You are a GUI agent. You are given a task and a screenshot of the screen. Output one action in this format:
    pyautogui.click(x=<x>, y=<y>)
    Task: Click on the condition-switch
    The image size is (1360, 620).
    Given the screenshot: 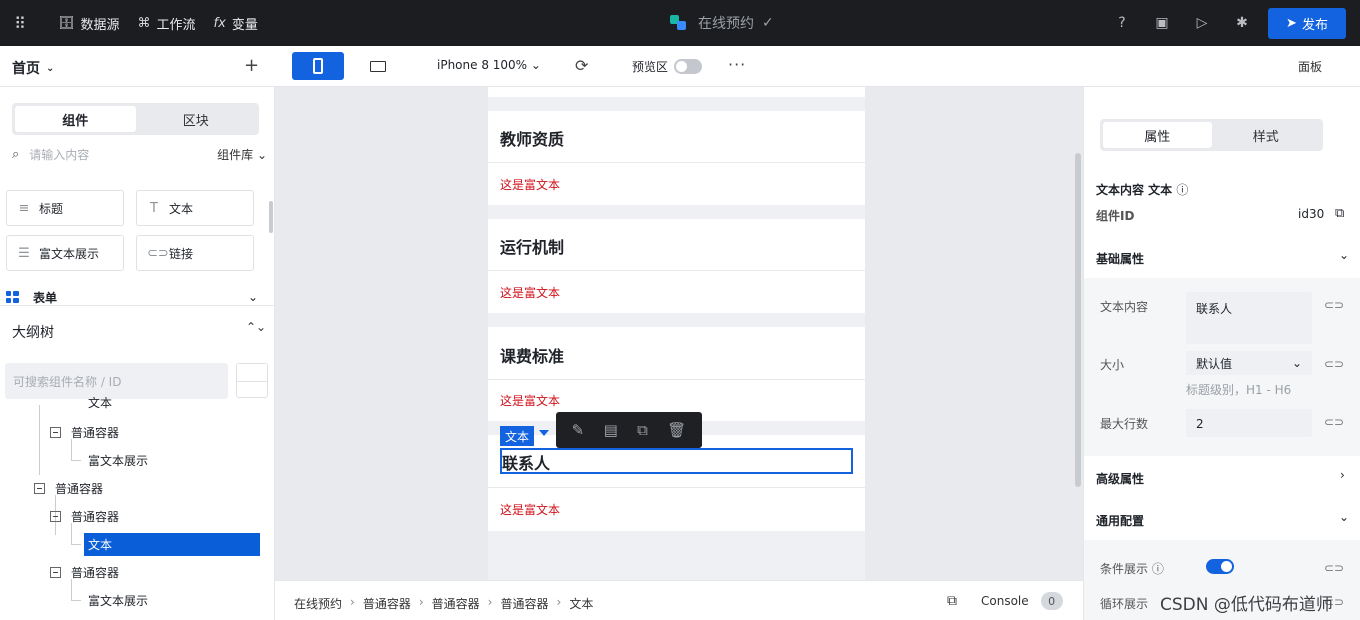 What is the action you would take?
    pyautogui.click(x=1220, y=566)
    